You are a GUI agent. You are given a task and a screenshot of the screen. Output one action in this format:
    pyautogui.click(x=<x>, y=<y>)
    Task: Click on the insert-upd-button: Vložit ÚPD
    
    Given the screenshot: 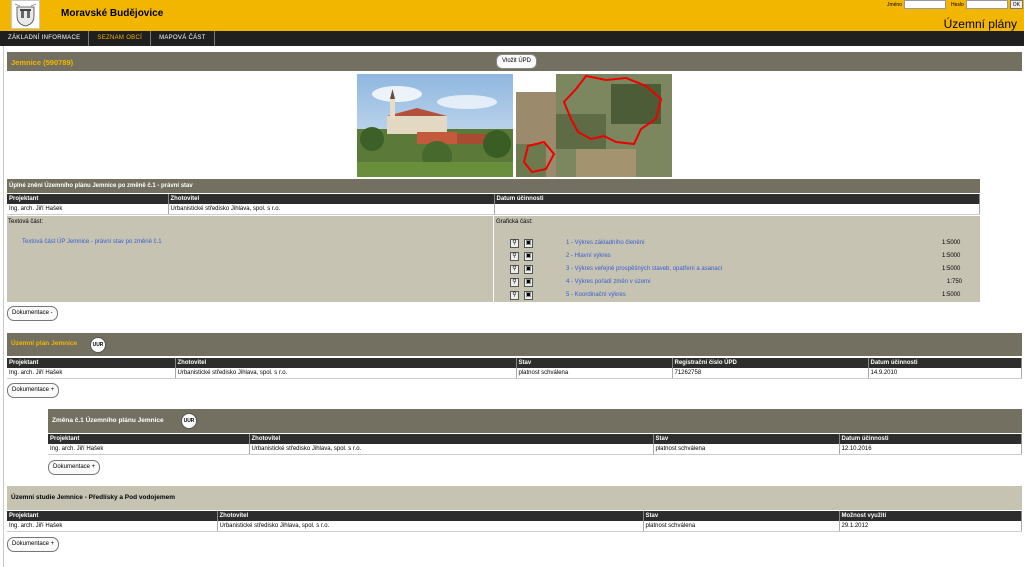 What is the action you would take?
    pyautogui.click(x=517, y=61)
    